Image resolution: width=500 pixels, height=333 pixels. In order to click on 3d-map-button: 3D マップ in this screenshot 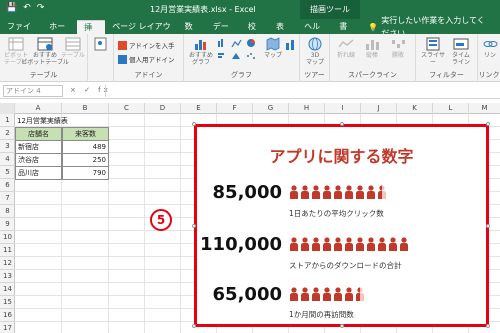, I will do `click(315, 51)`.